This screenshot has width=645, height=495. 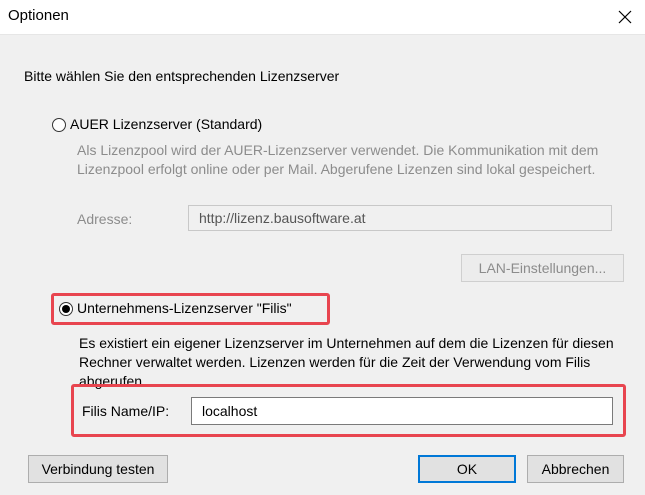 I want to click on window-title: Optionen, so click(x=38, y=15).